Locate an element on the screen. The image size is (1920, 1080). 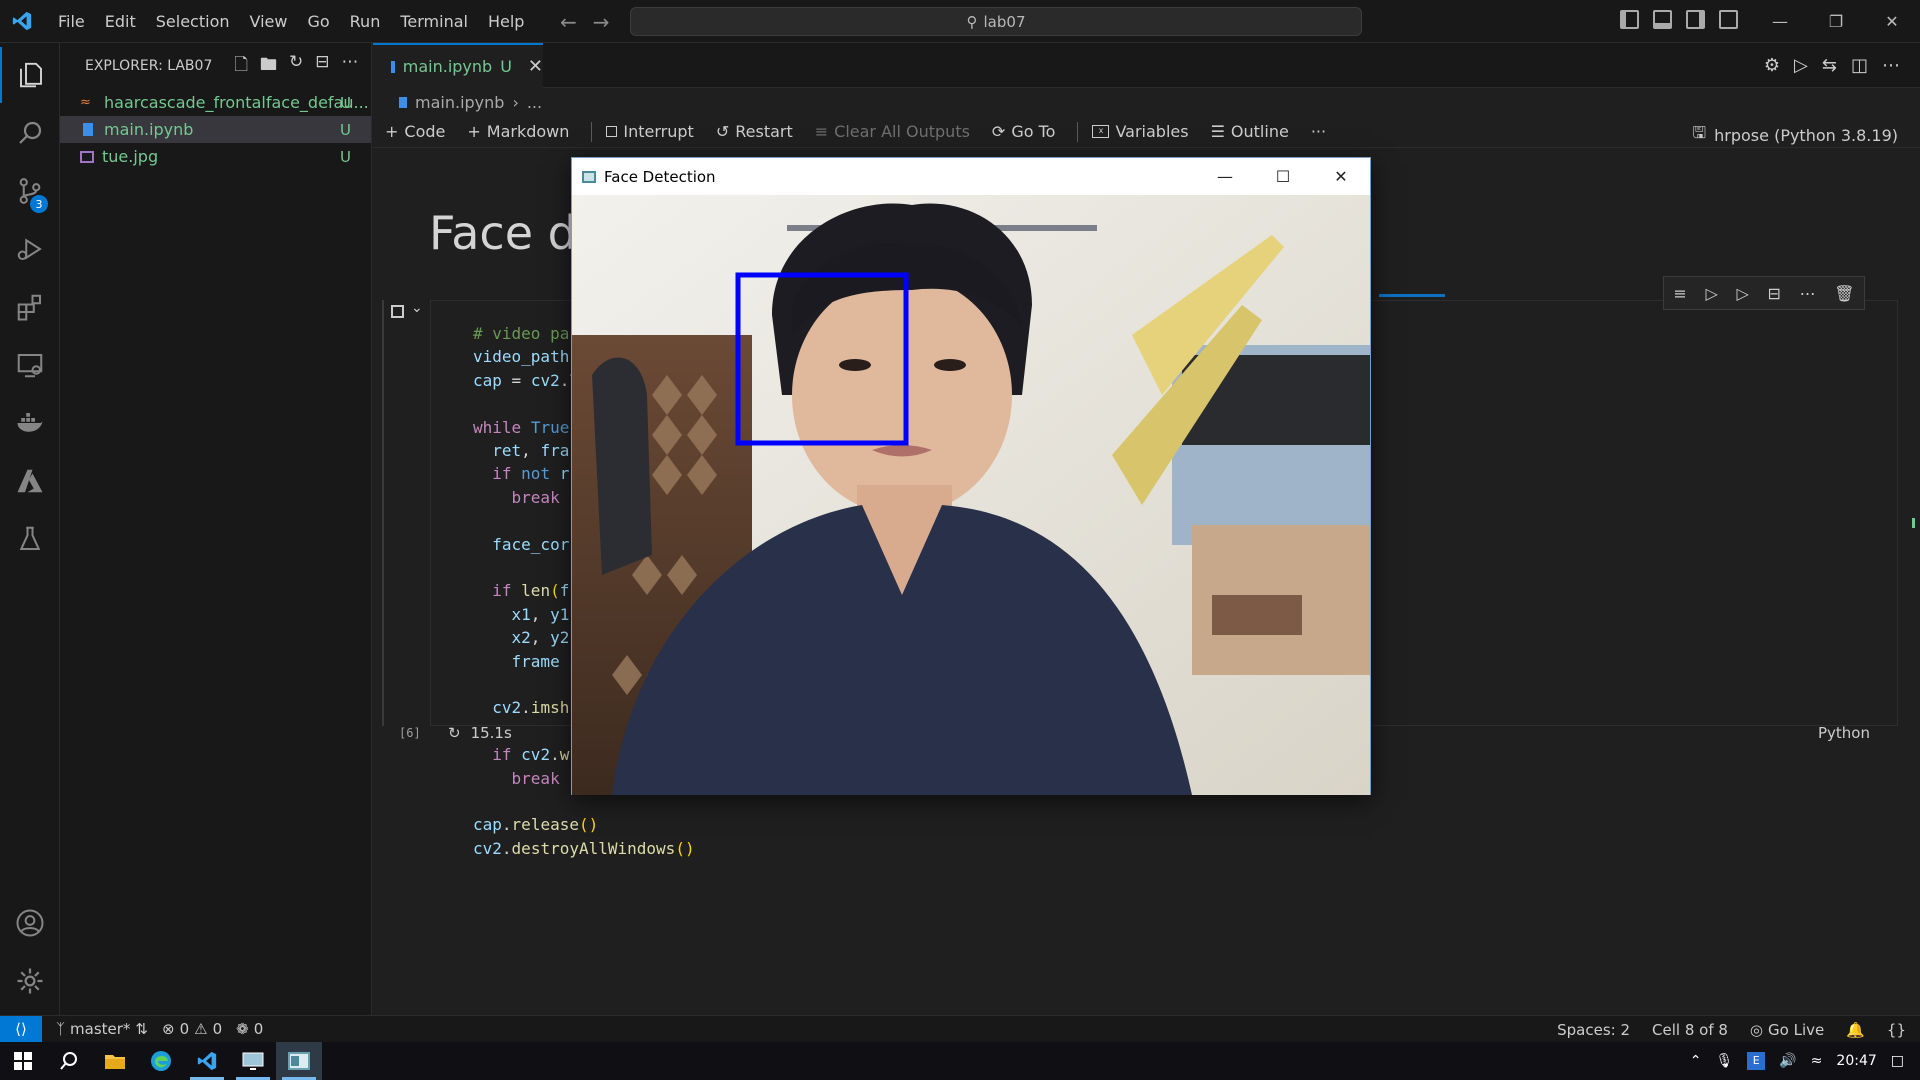
code-line: if cv2.w is located at coordinates (521, 755).